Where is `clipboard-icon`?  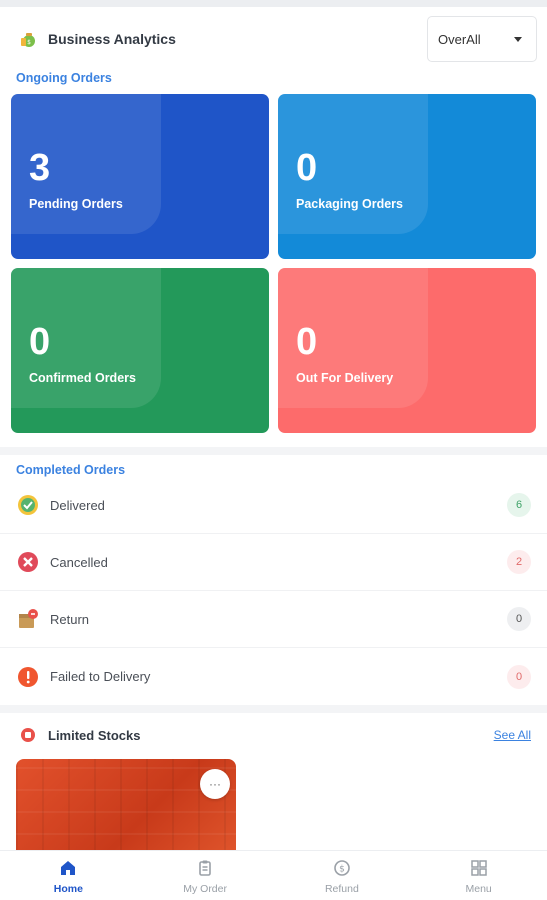
clipboard-icon is located at coordinates (205, 868).